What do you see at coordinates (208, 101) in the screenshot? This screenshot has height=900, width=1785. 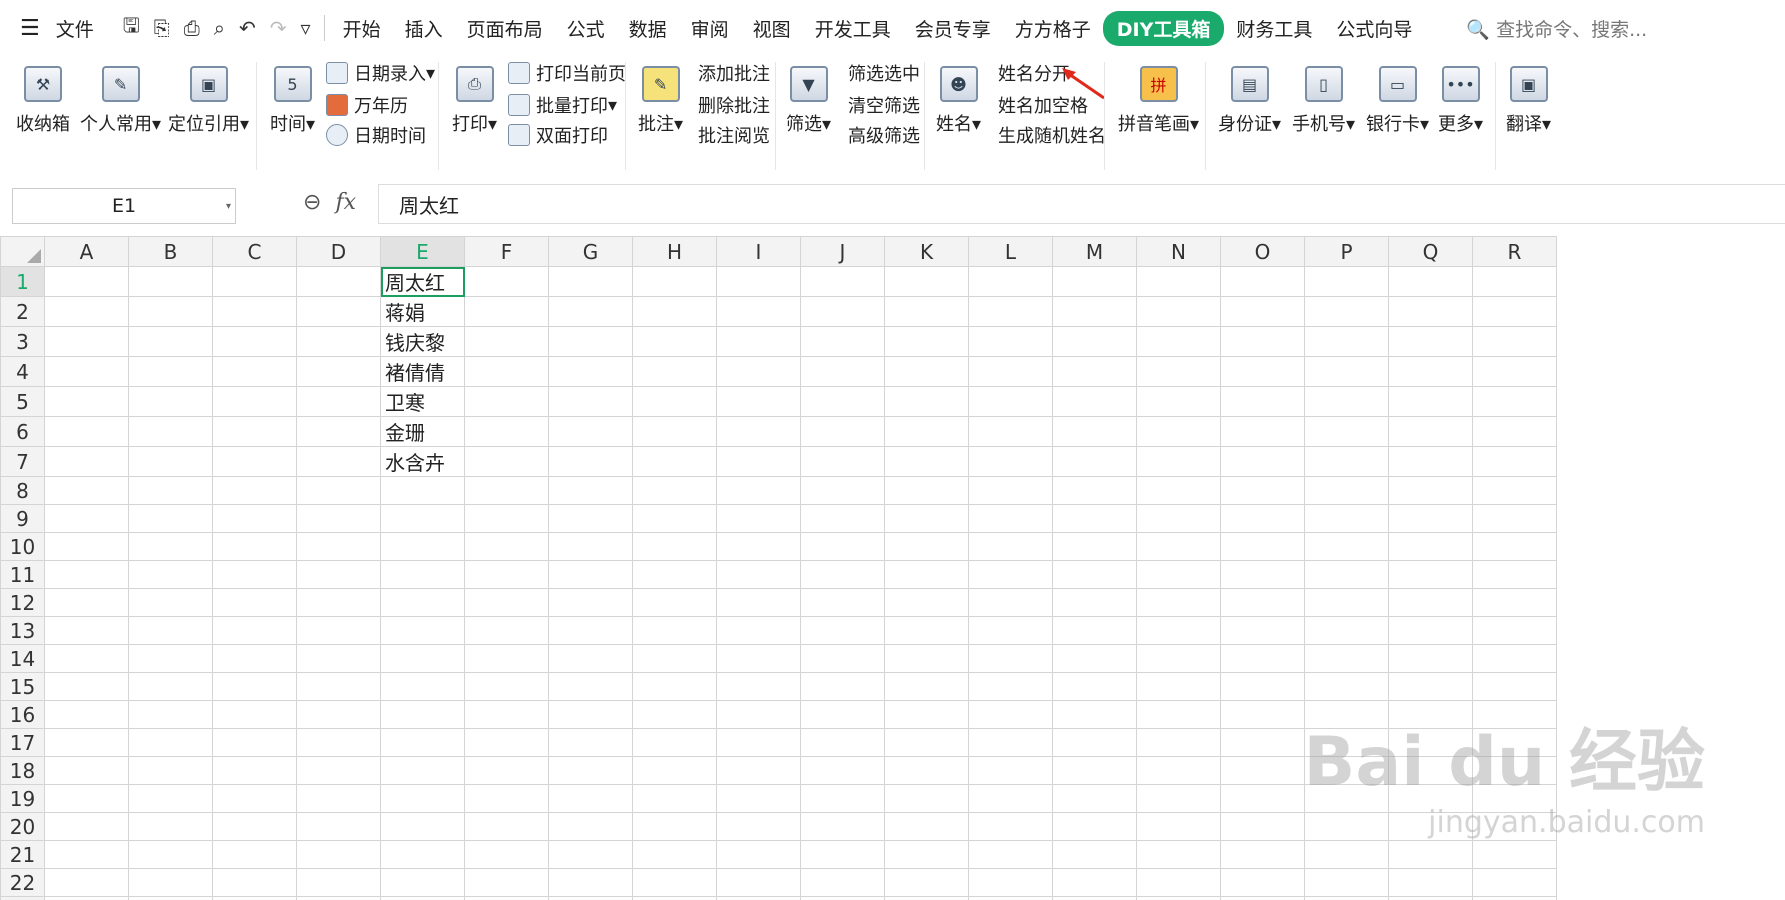 I see `locate-reference-button: ▣ 定位引用▾` at bounding box center [208, 101].